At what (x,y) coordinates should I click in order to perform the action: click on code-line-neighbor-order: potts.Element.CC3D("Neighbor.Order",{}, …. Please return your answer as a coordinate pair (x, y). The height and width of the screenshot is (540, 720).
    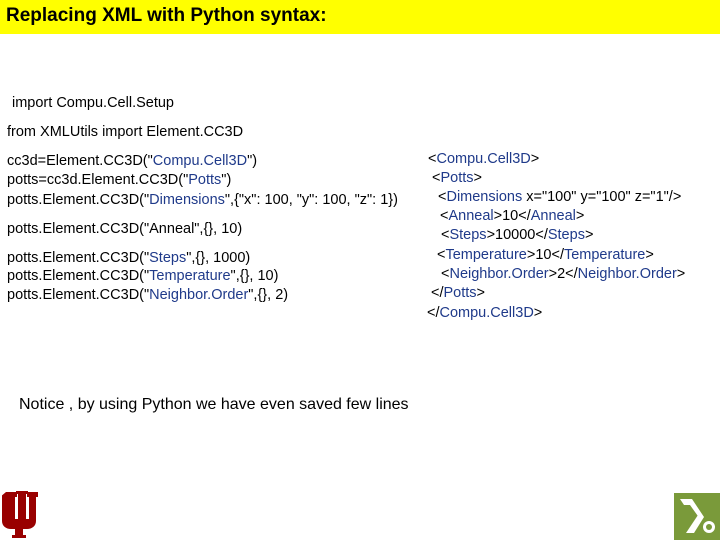
    Looking at the image, I should click on (148, 295).